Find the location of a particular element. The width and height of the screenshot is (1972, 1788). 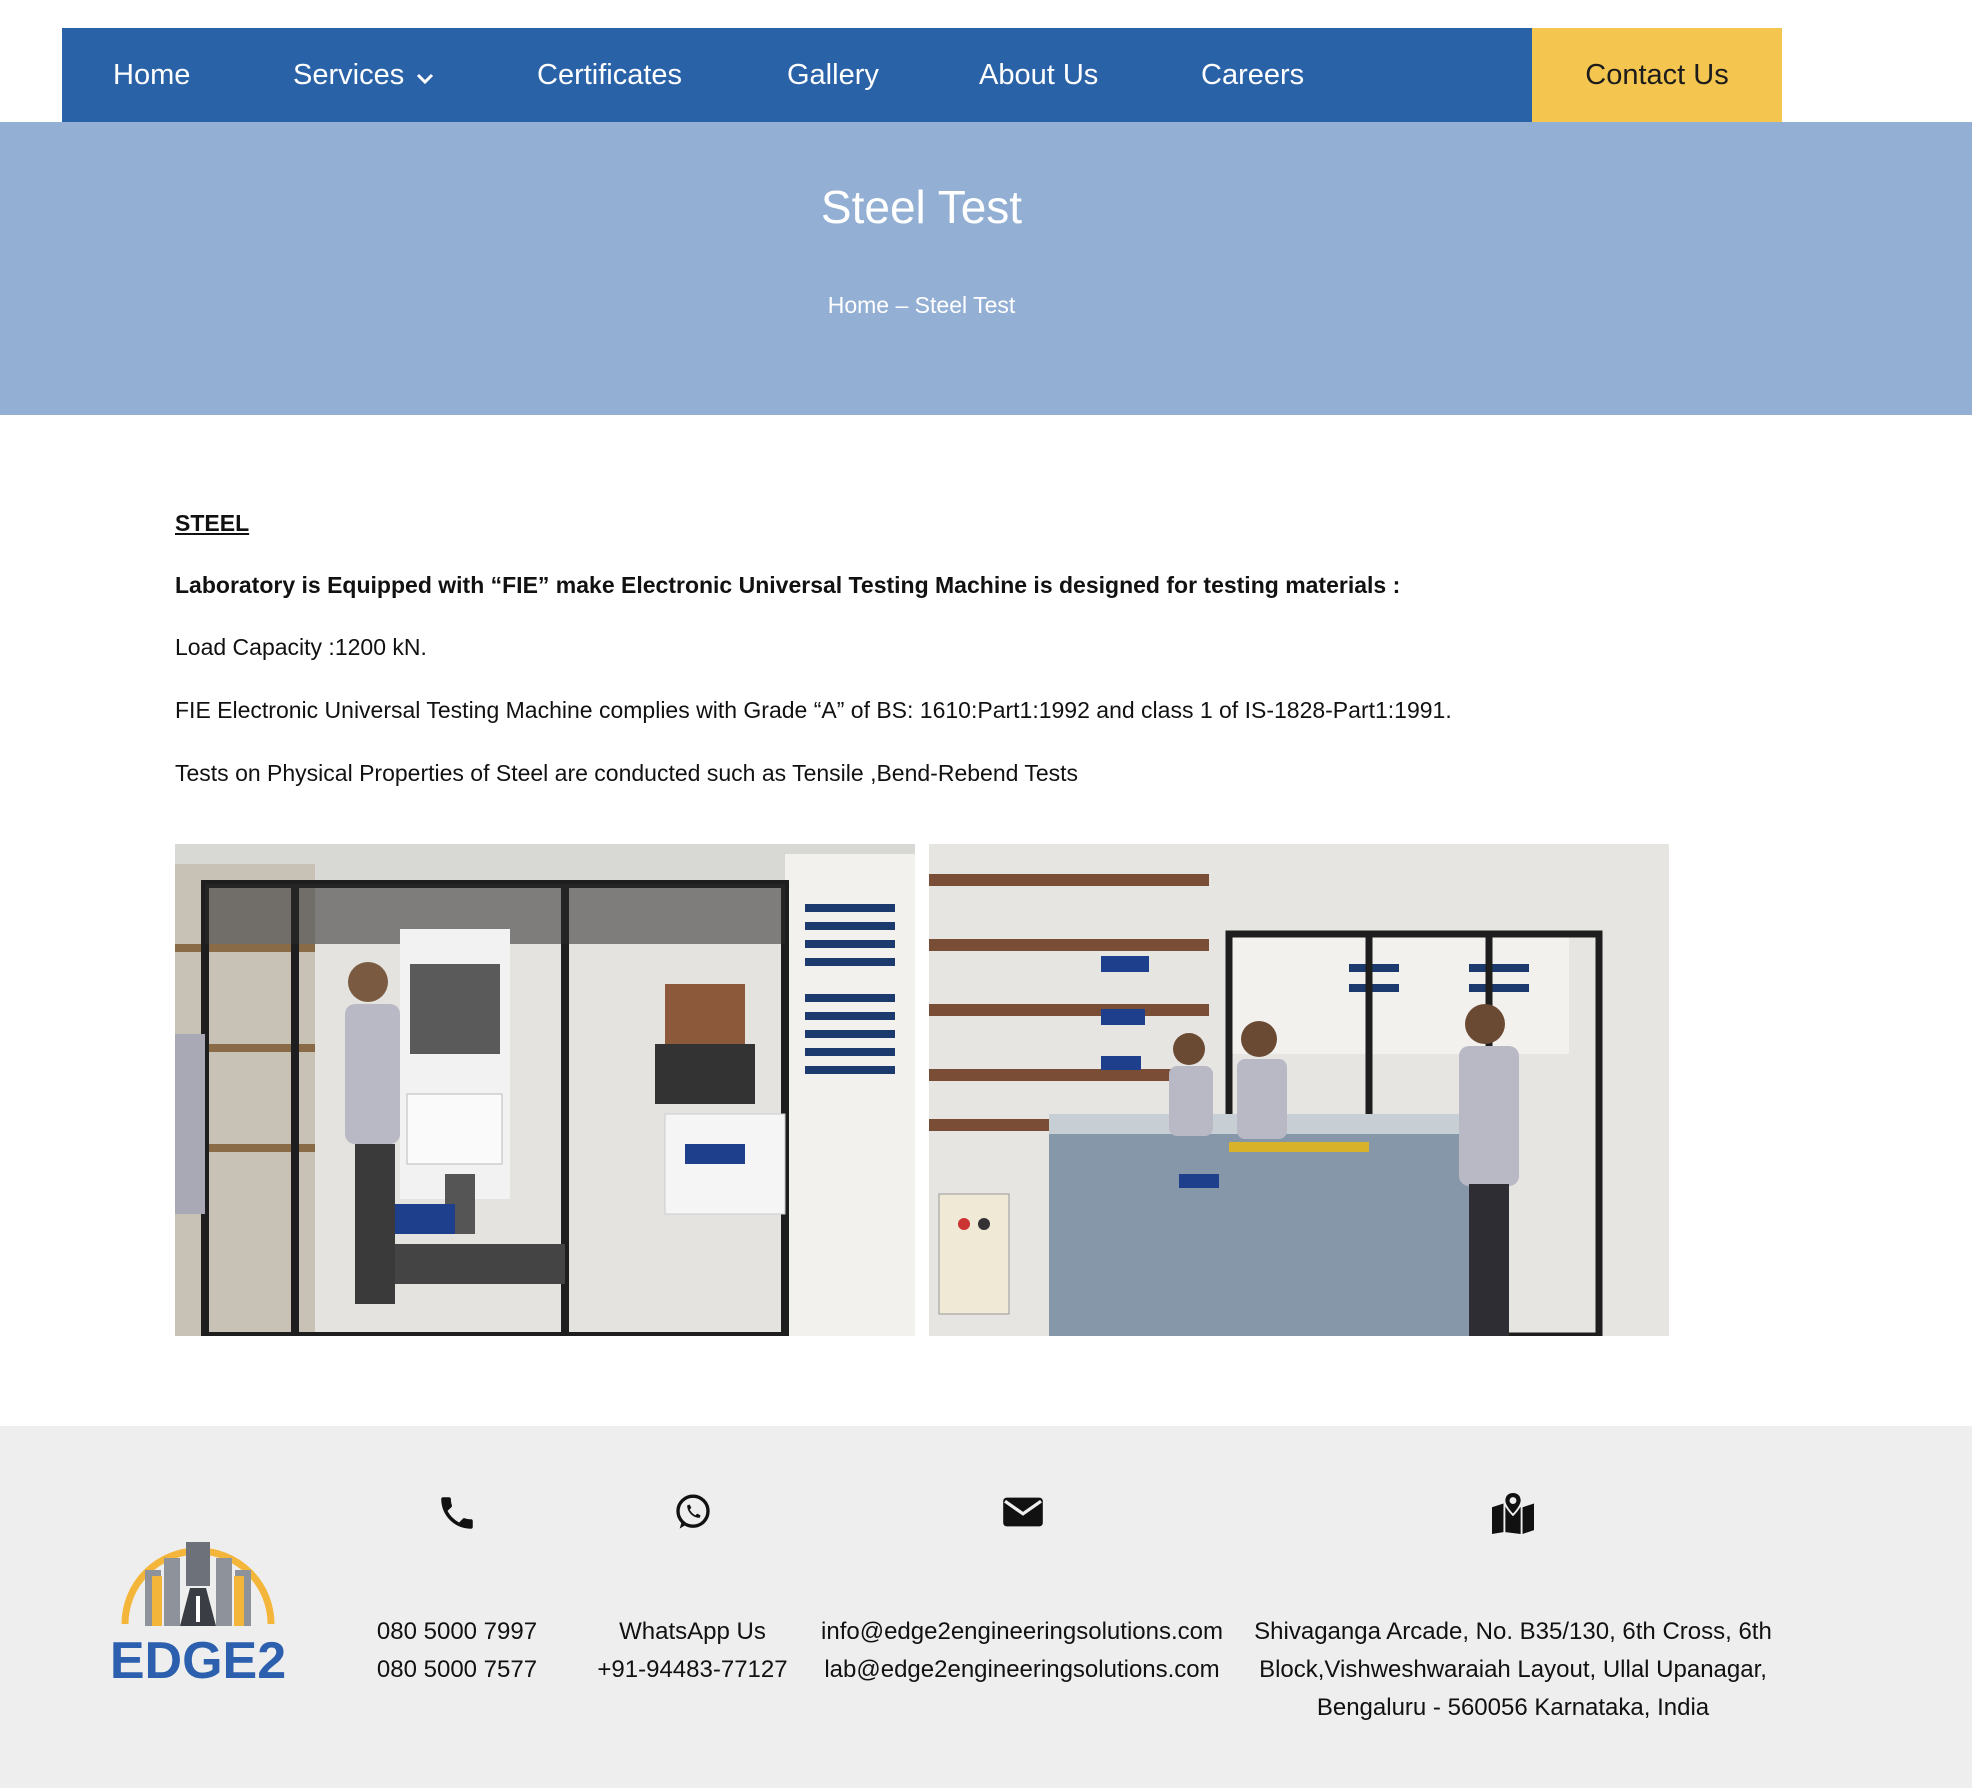

whatsapp-number: +91-94483-77127 is located at coordinates (692, 1670).